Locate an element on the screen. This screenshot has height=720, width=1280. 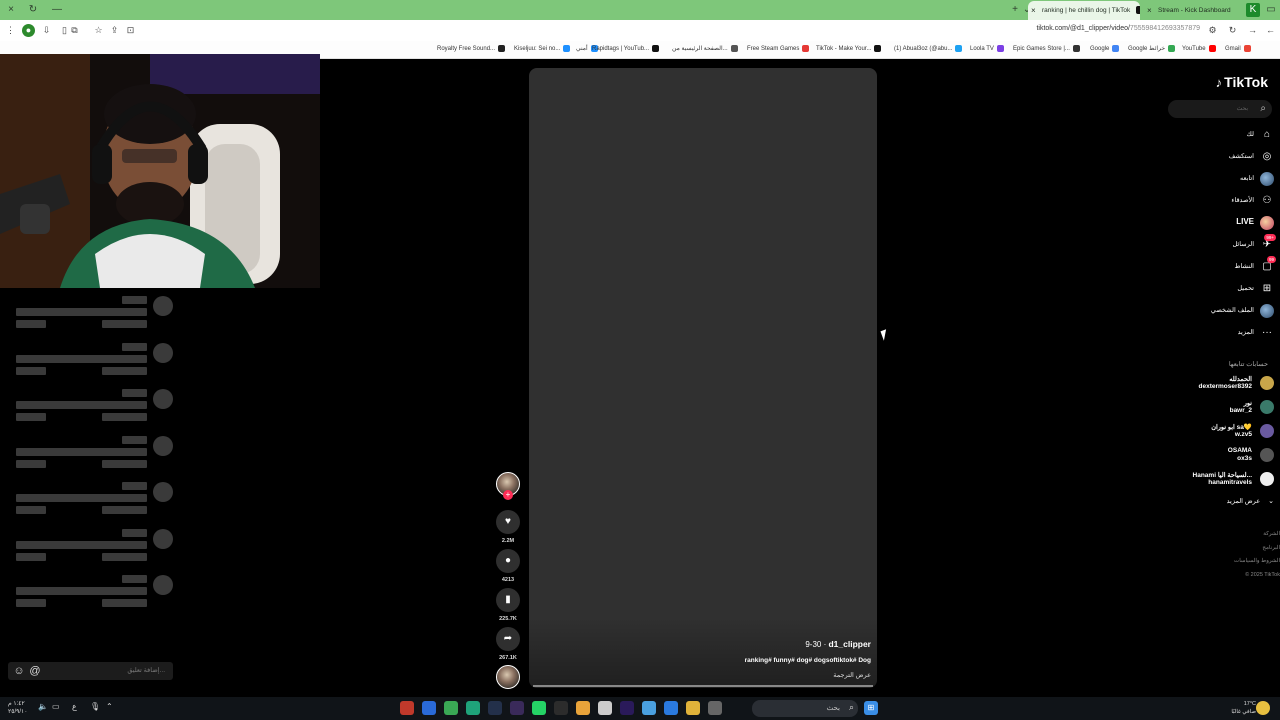
reload-icon: ↻ is located at coordinates (33, 10).